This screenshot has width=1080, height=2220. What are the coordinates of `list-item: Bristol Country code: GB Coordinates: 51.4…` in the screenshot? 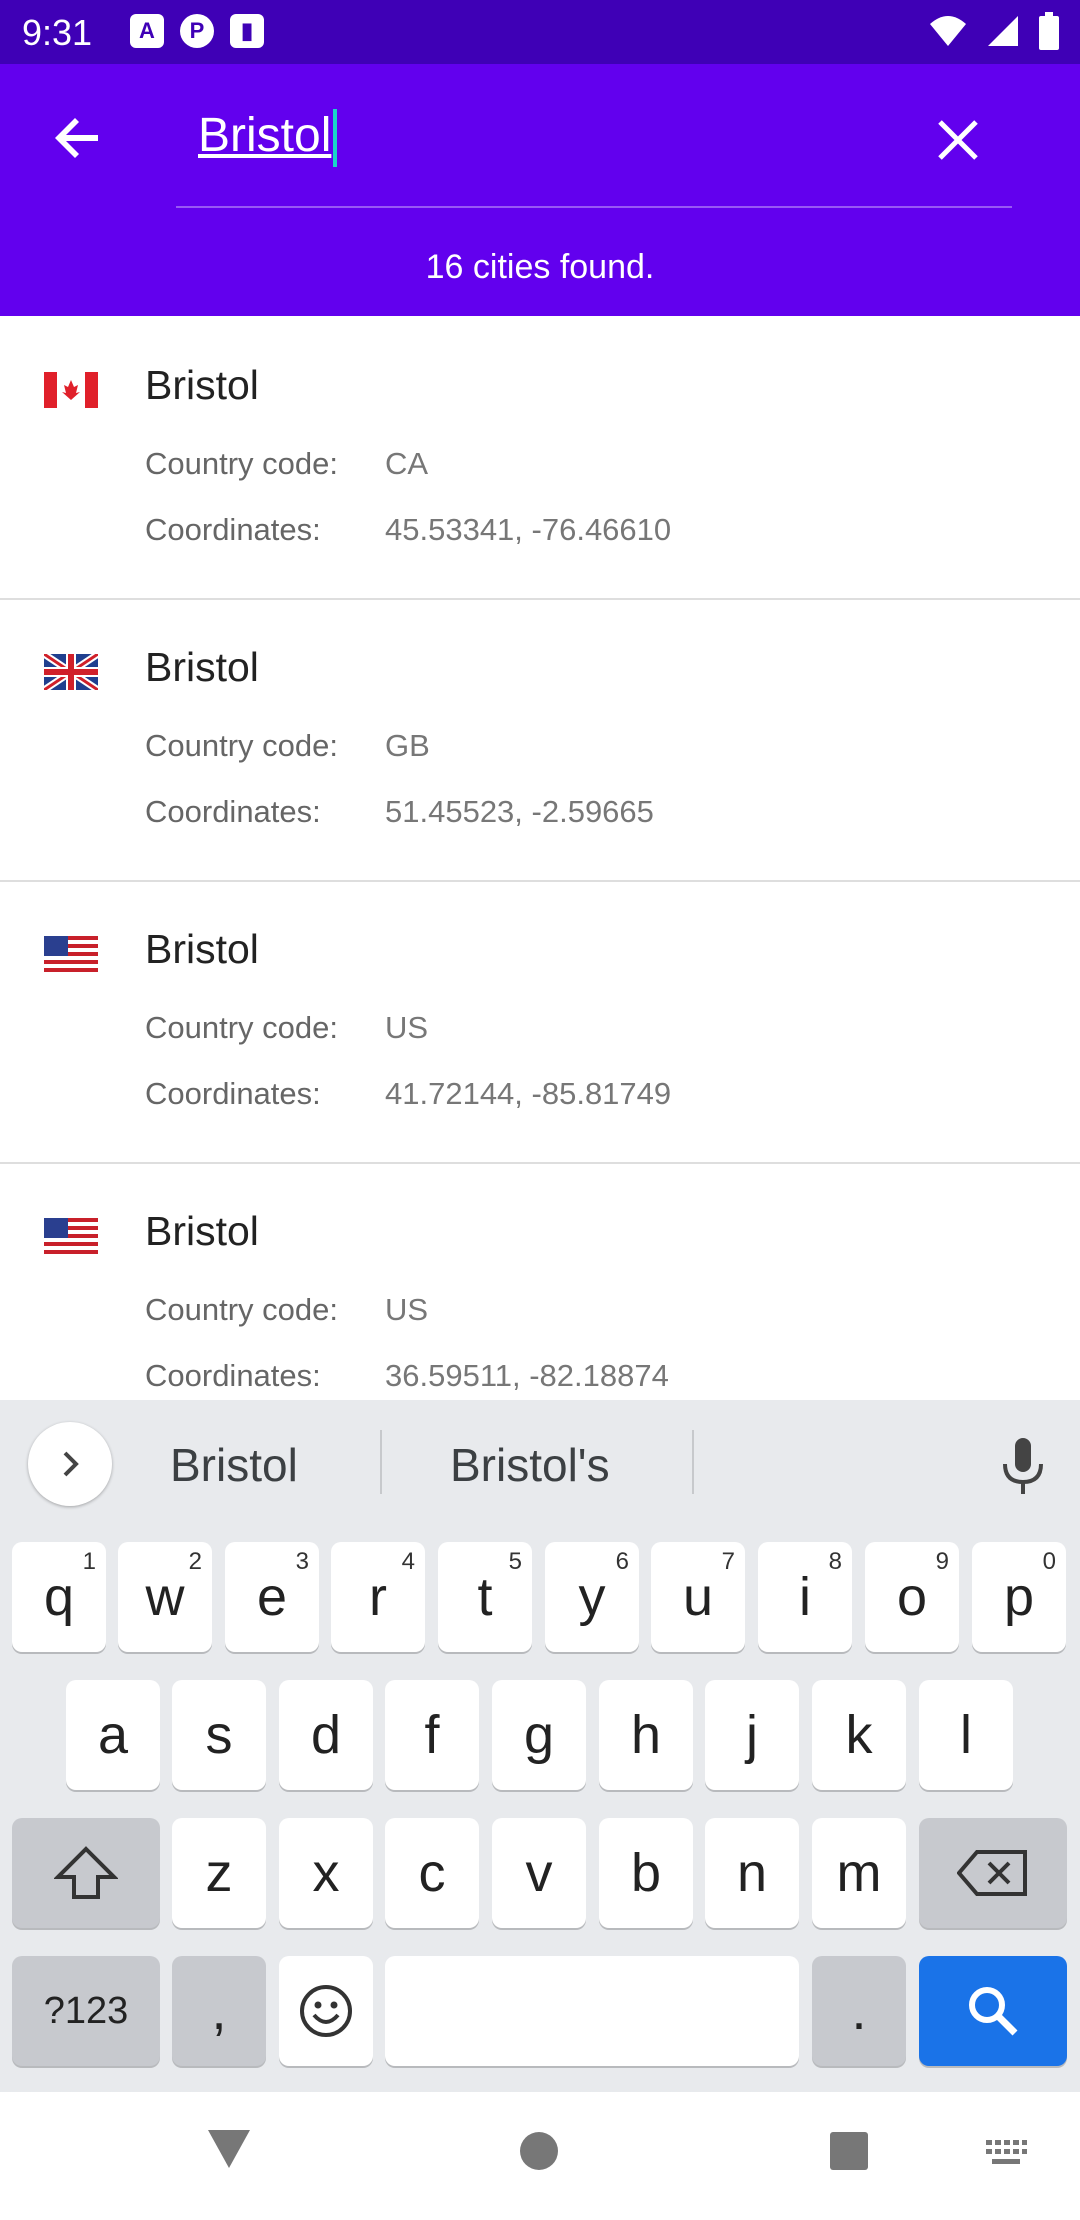 It's located at (540, 740).